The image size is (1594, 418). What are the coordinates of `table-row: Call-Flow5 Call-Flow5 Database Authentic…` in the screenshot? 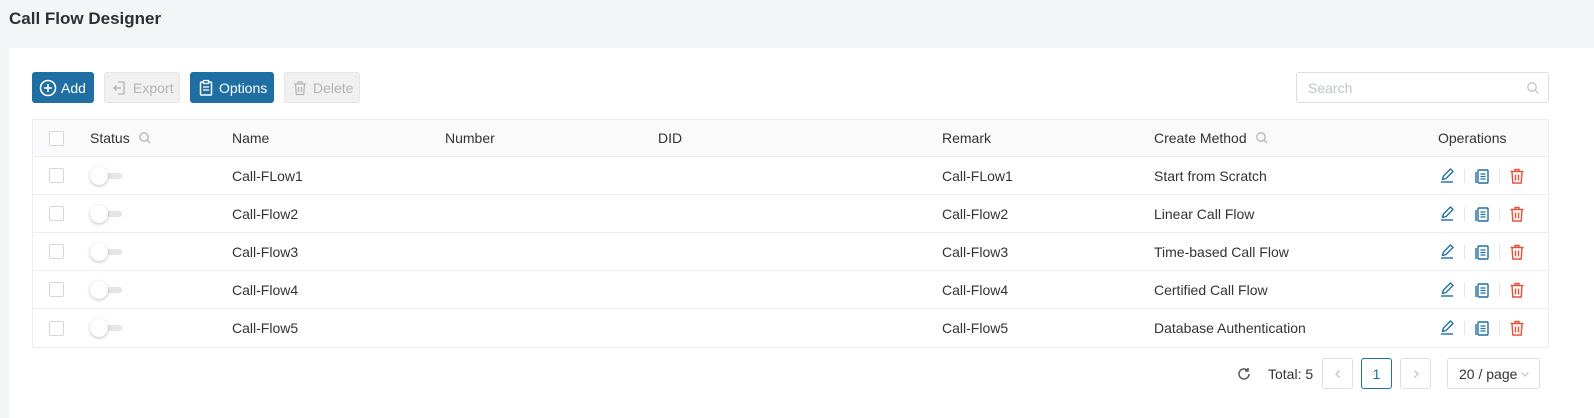 It's located at (790, 328).